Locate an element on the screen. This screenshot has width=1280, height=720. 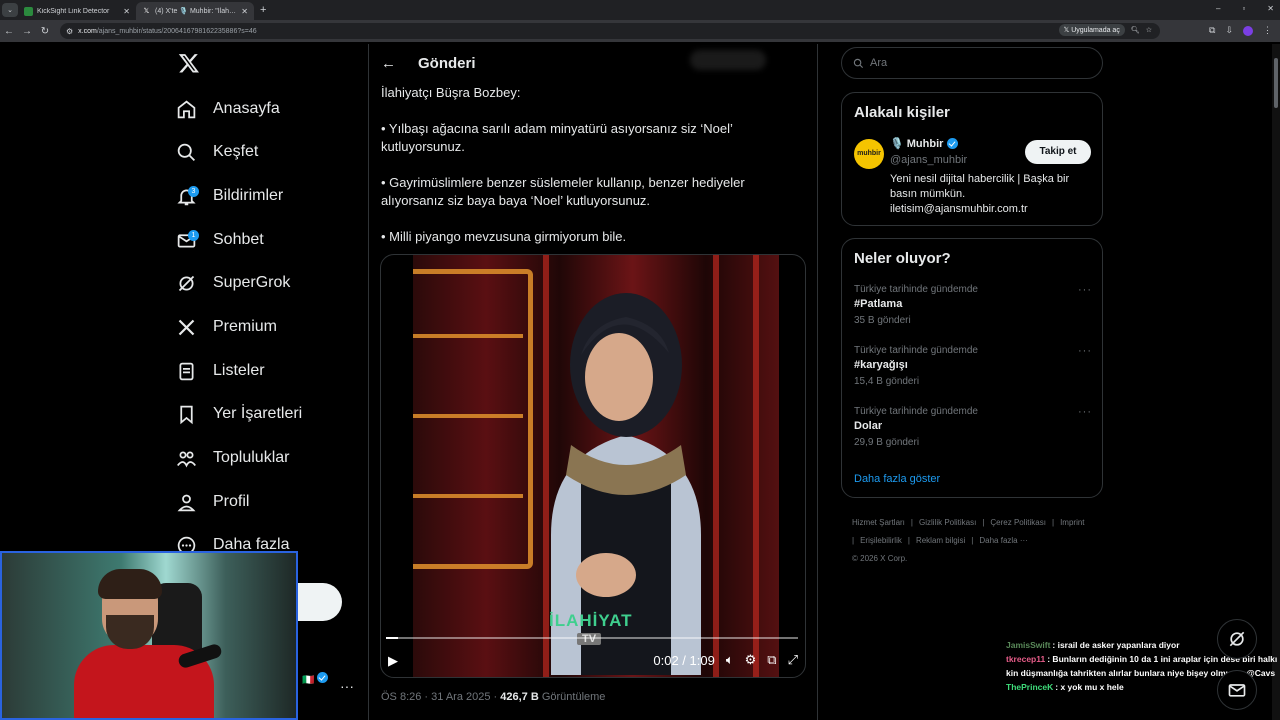
close-window-icon: ✕ is located at coordinates (1270, 8).